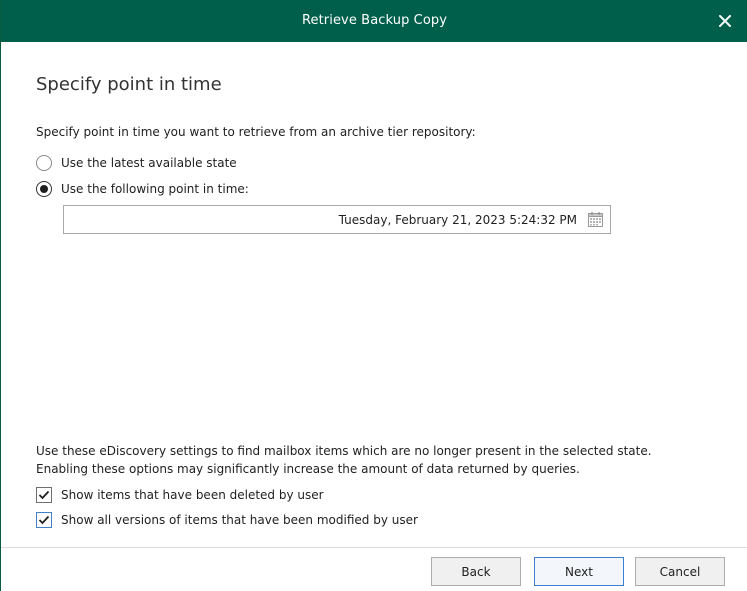  I want to click on dialog-title: Retrieve Backup Copy, so click(374, 20).